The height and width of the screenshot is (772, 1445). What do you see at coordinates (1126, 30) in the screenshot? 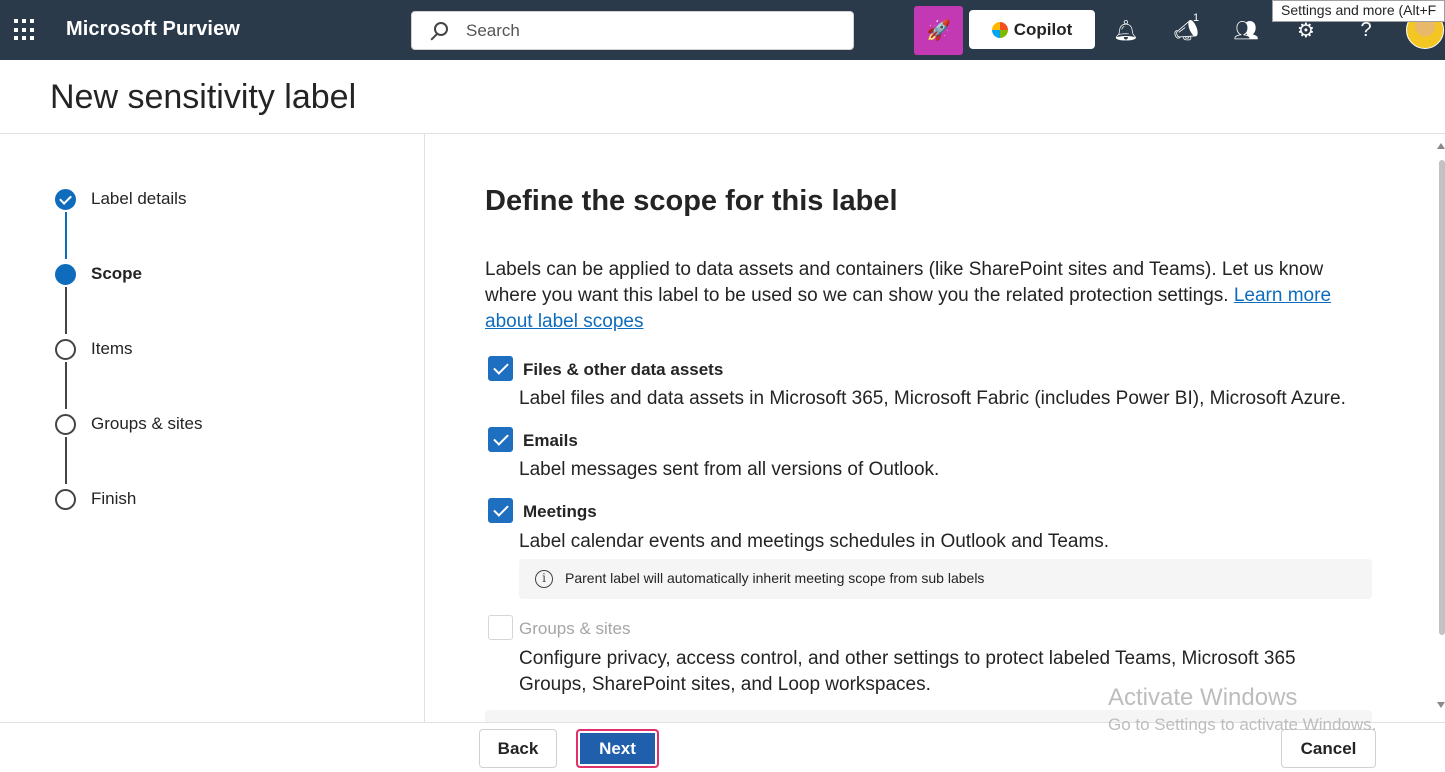
I see `bell-icon: 🔔︎` at bounding box center [1126, 30].